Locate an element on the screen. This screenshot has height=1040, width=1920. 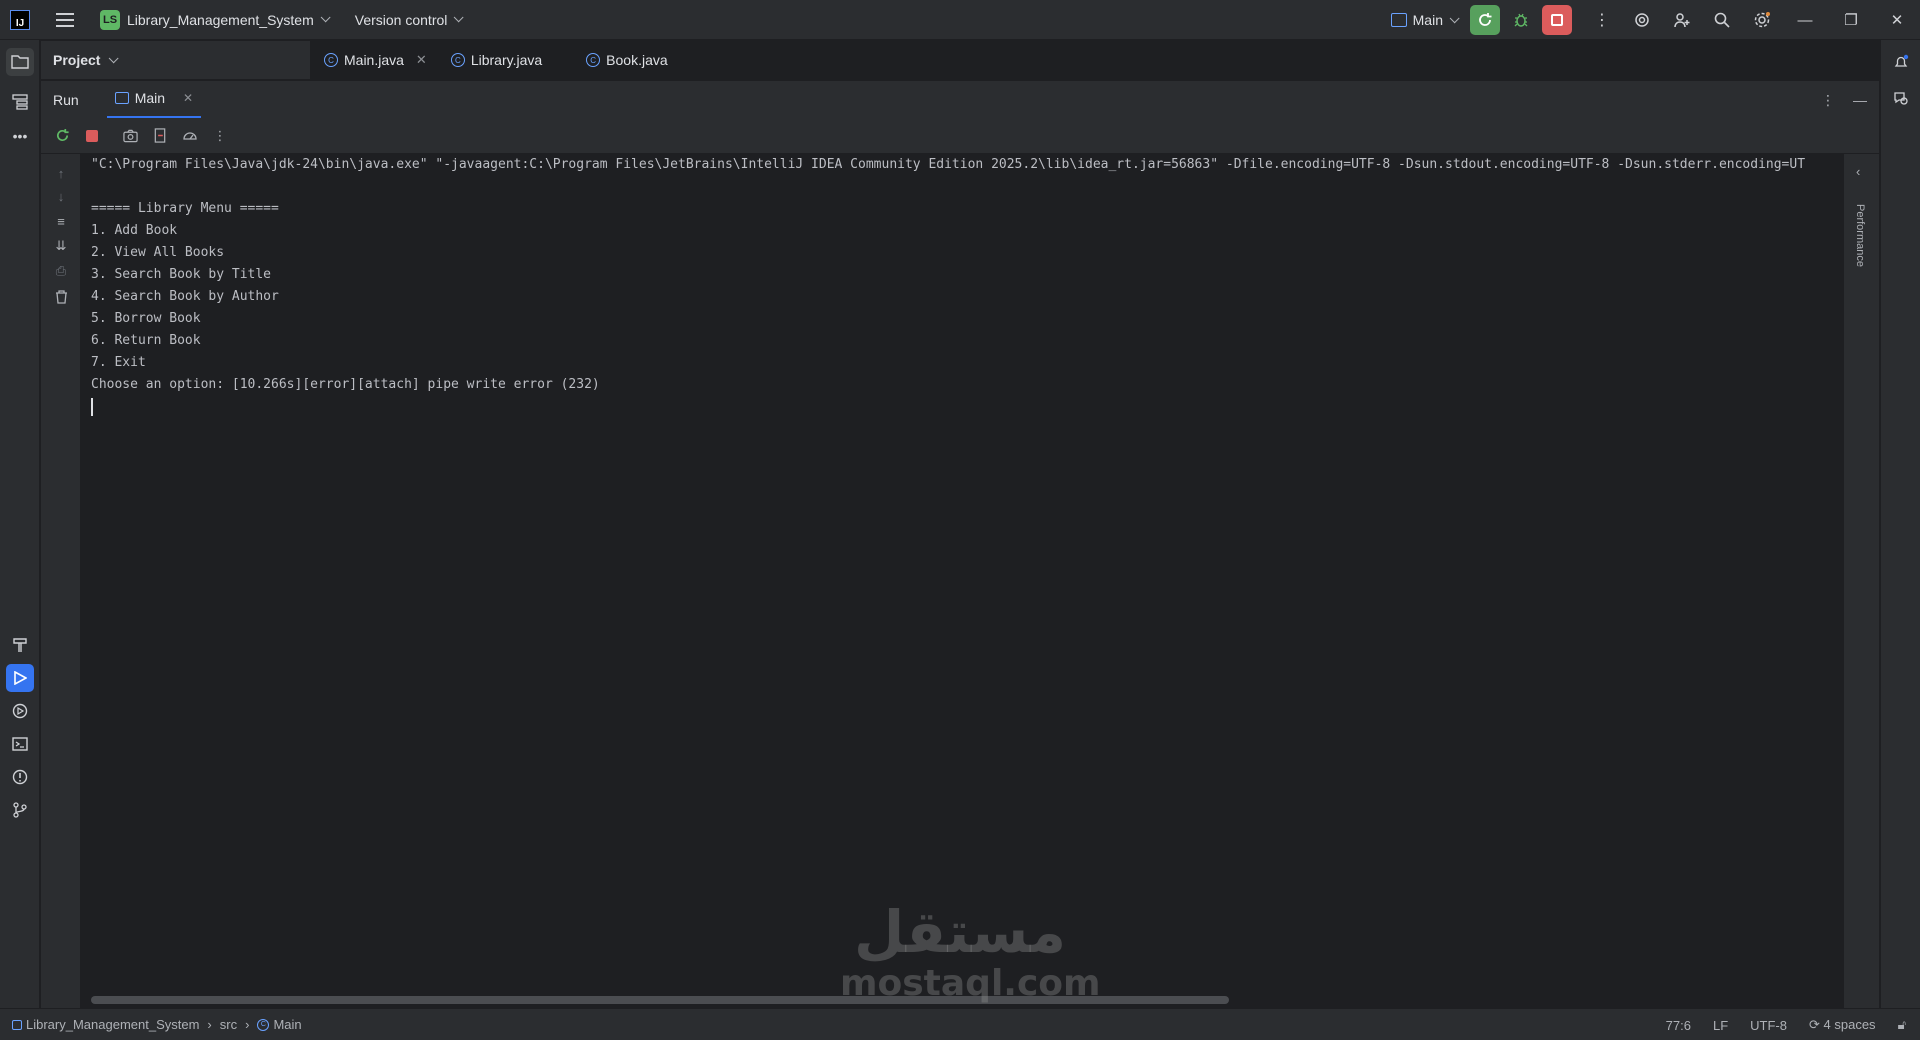
ai-chat-icon is located at coordinates (1901, 98).